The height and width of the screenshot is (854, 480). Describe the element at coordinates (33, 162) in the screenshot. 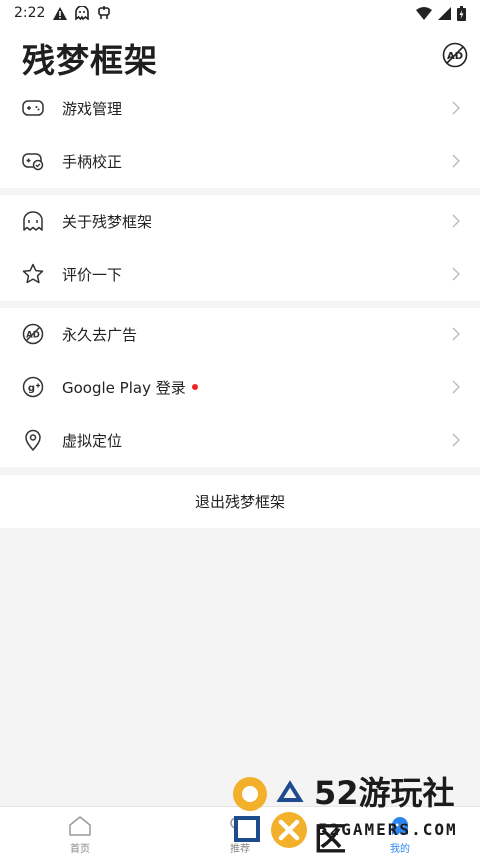

I see `controller-calibrate-icon` at that location.